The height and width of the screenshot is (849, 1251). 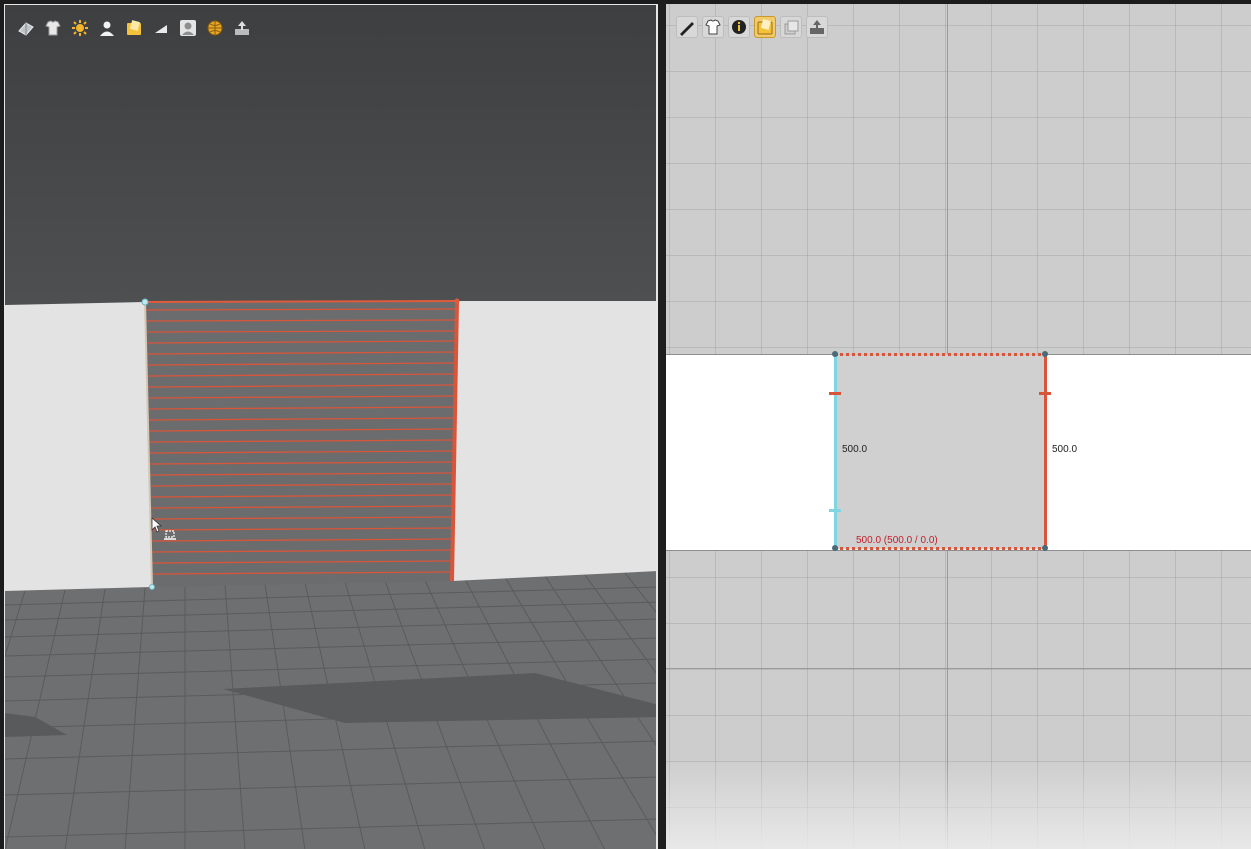 I want to click on view-cube-icon, so click(x=26, y=28).